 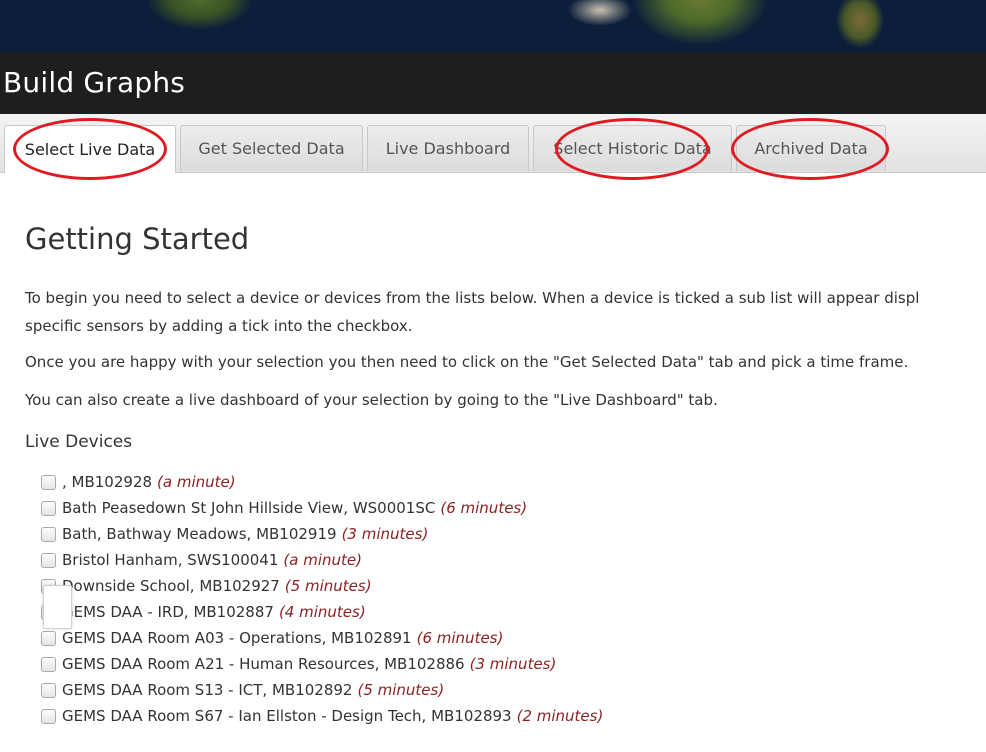 What do you see at coordinates (560, 716) in the screenshot?
I see `device-last-seen: (2 minutes)` at bounding box center [560, 716].